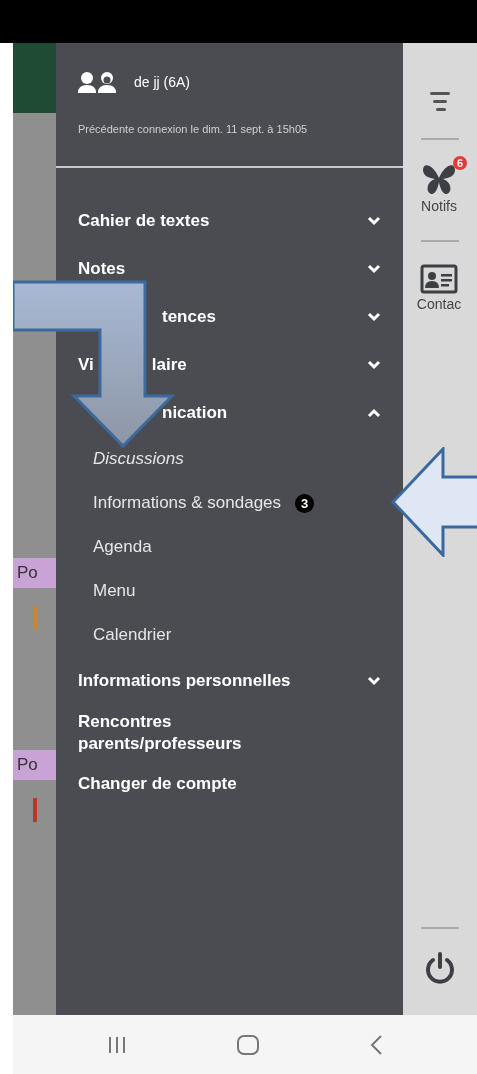 The width and height of the screenshot is (477, 1074). Describe the element at coordinates (117, 1044) in the screenshot. I see `recent-apps-icon` at that location.